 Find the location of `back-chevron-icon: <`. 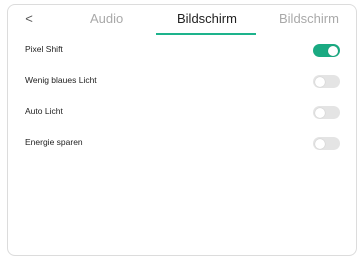

back-chevron-icon: < is located at coordinates (29, 19).